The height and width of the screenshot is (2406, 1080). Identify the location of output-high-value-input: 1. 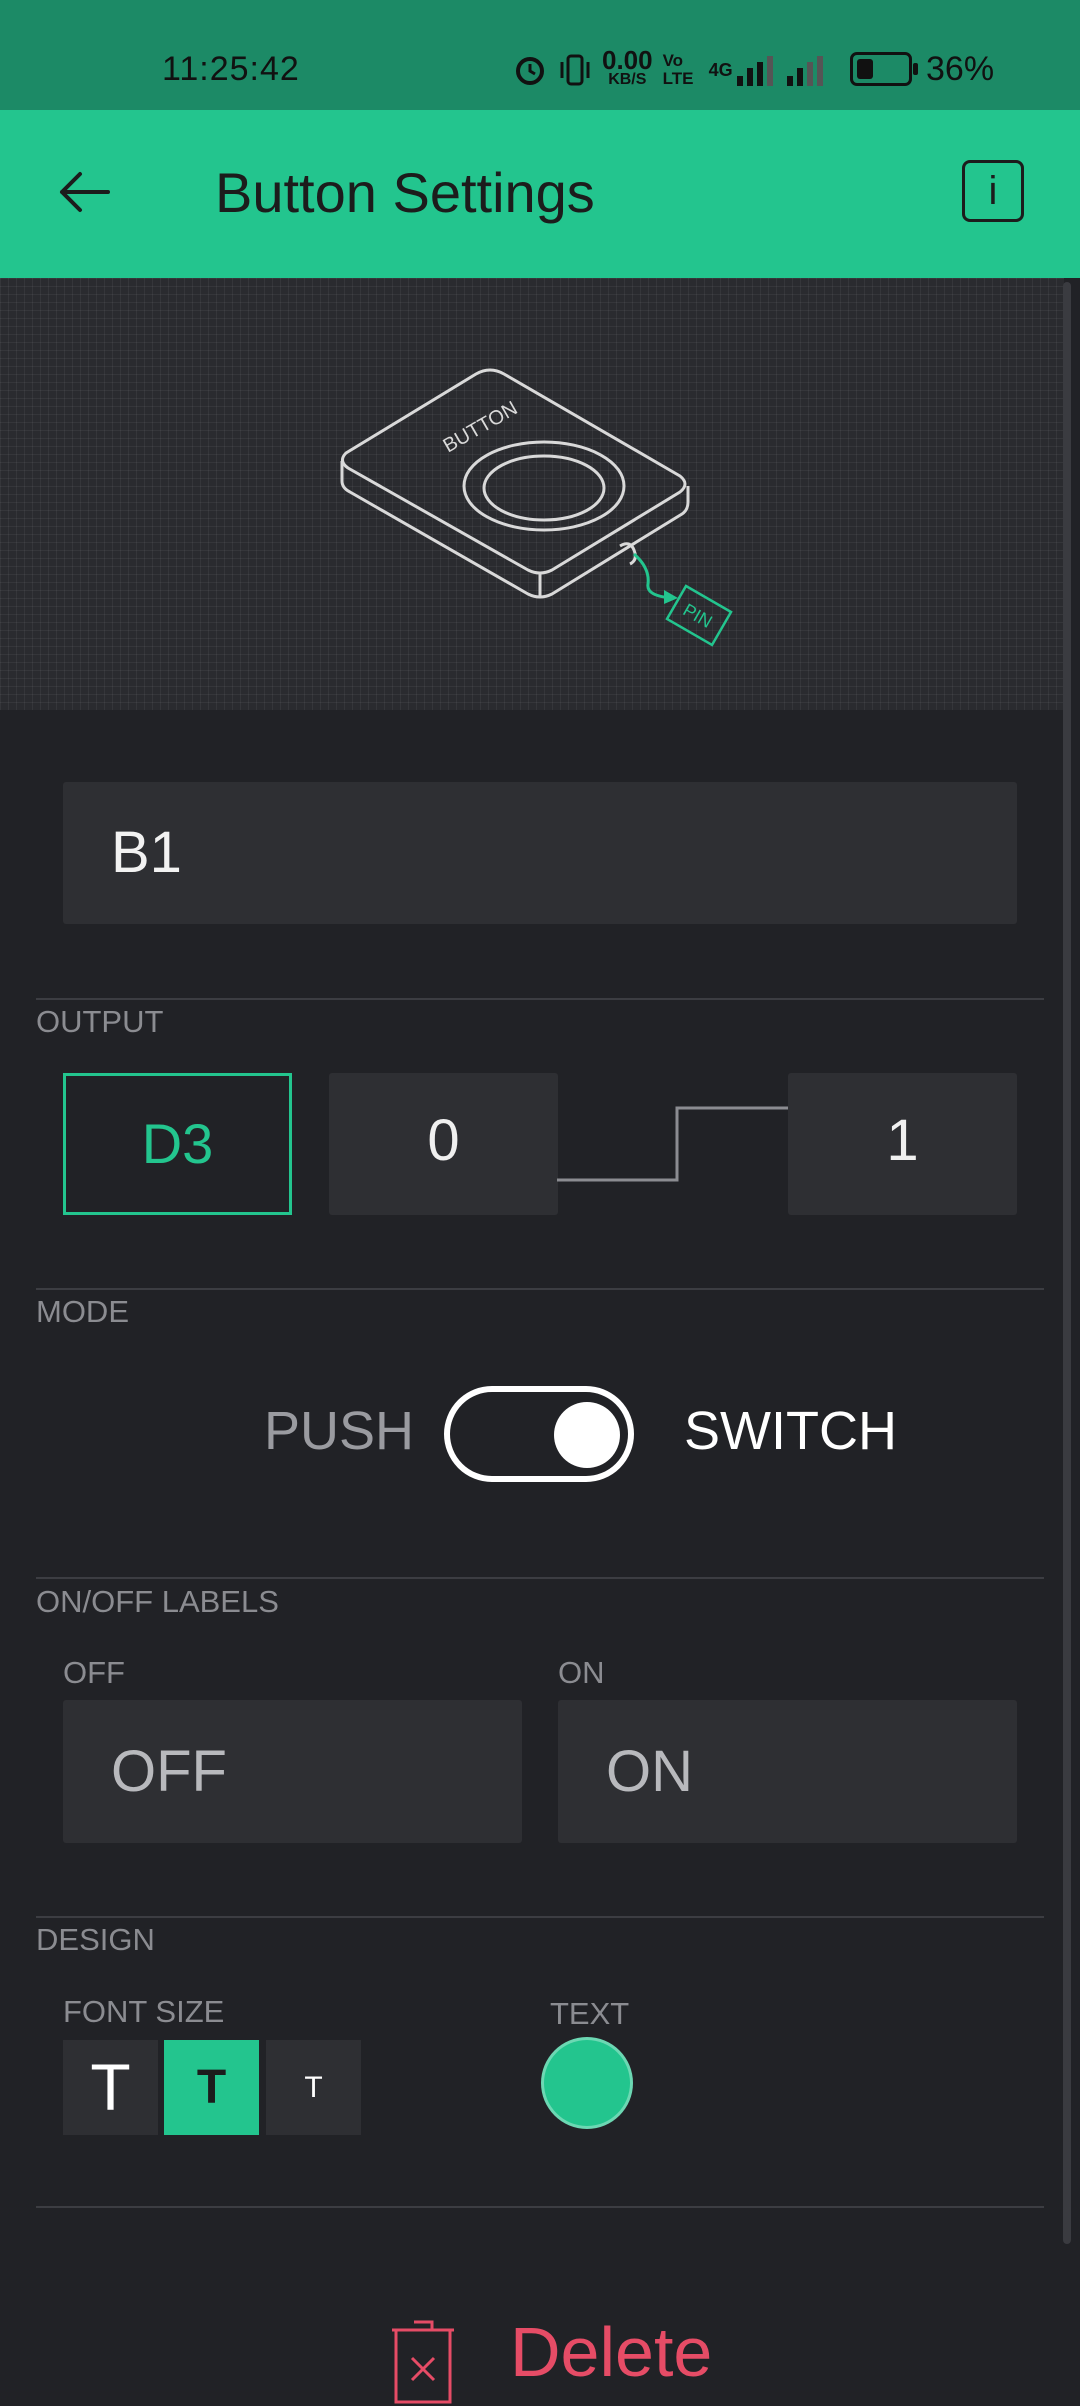
(902, 1144).